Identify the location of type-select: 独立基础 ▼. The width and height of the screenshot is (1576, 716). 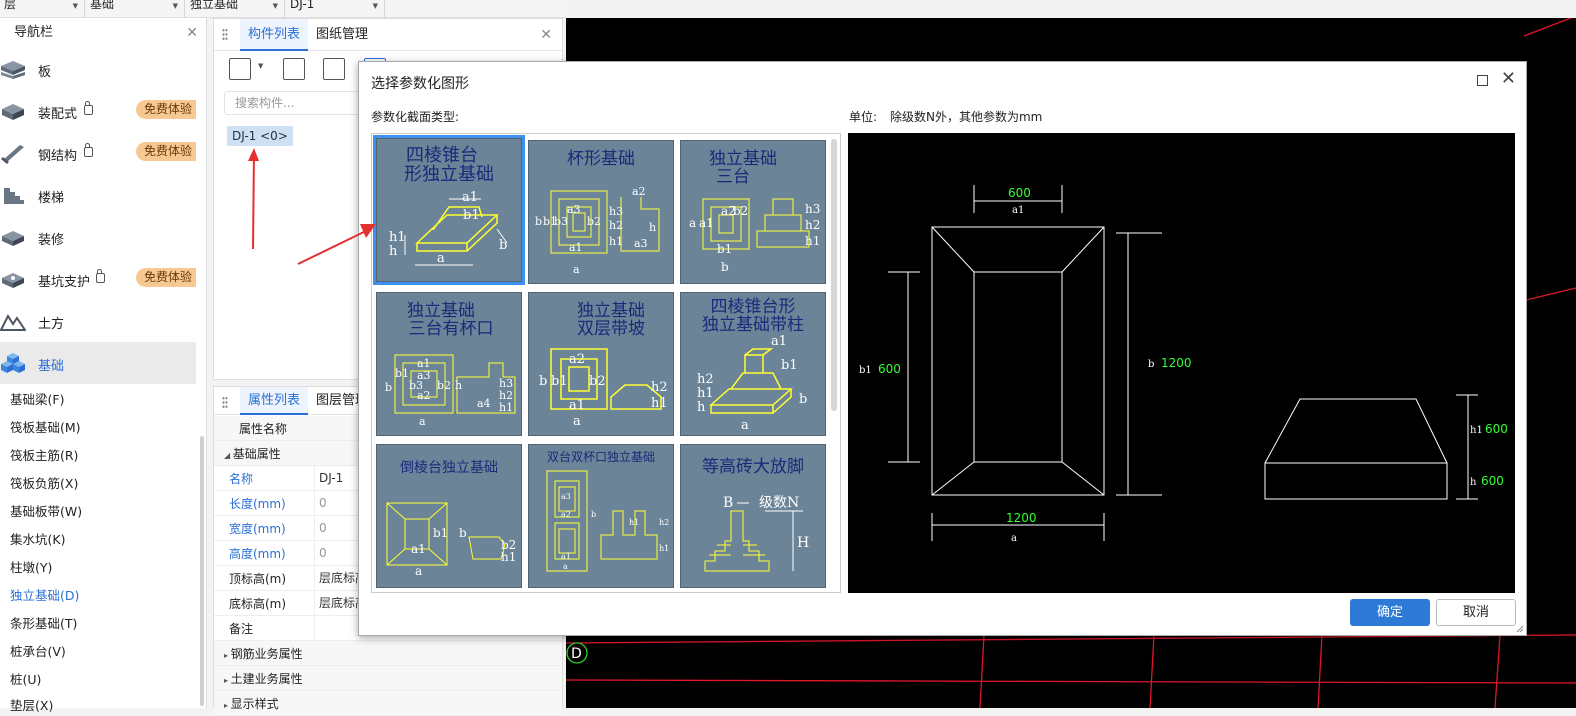
(235, 9).